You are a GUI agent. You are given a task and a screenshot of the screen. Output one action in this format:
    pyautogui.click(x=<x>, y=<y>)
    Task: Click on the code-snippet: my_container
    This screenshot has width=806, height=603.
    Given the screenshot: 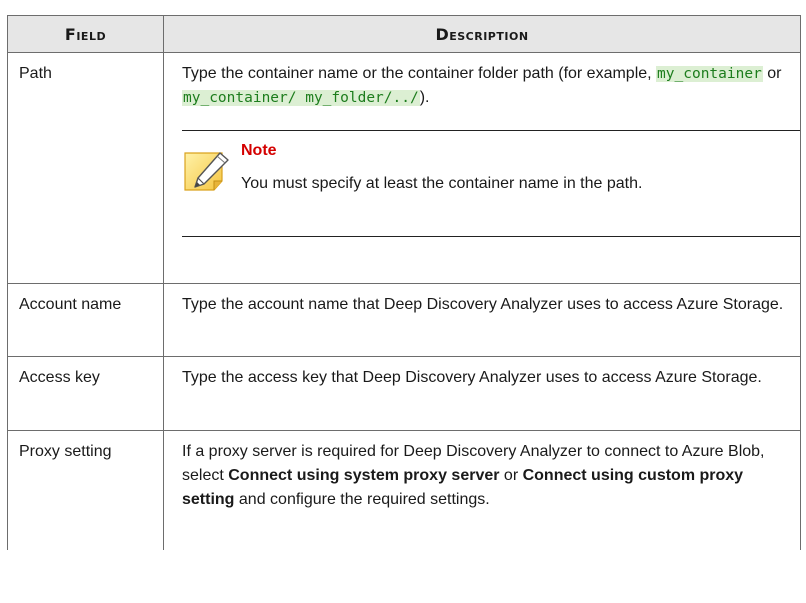 What is the action you would take?
    pyautogui.click(x=709, y=74)
    